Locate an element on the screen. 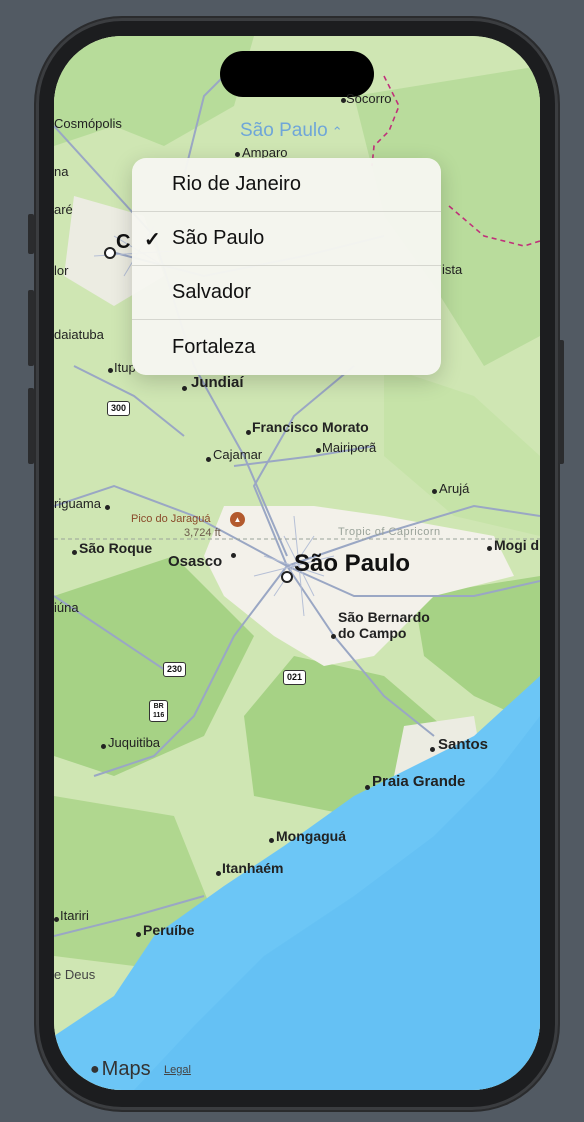 This screenshot has height=1122, width=584. place-label: na is located at coordinates (61, 171).